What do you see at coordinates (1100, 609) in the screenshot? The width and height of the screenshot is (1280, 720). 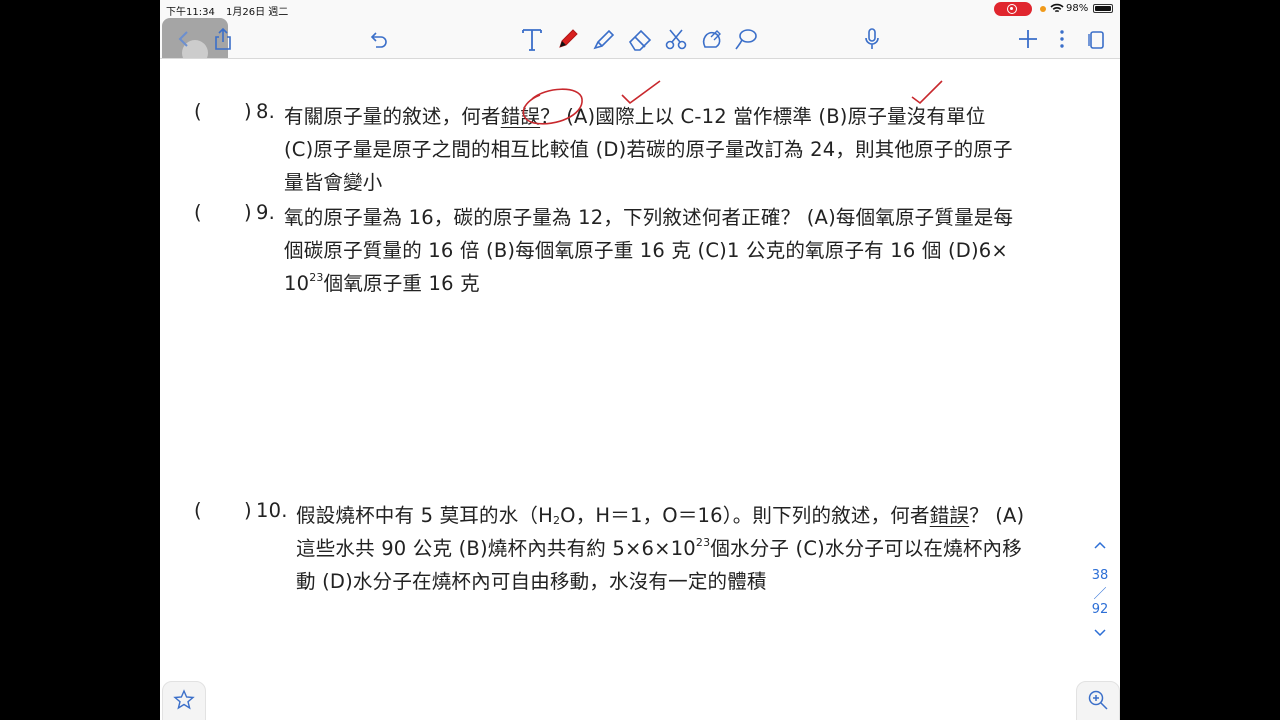 I see `page-total: 92` at bounding box center [1100, 609].